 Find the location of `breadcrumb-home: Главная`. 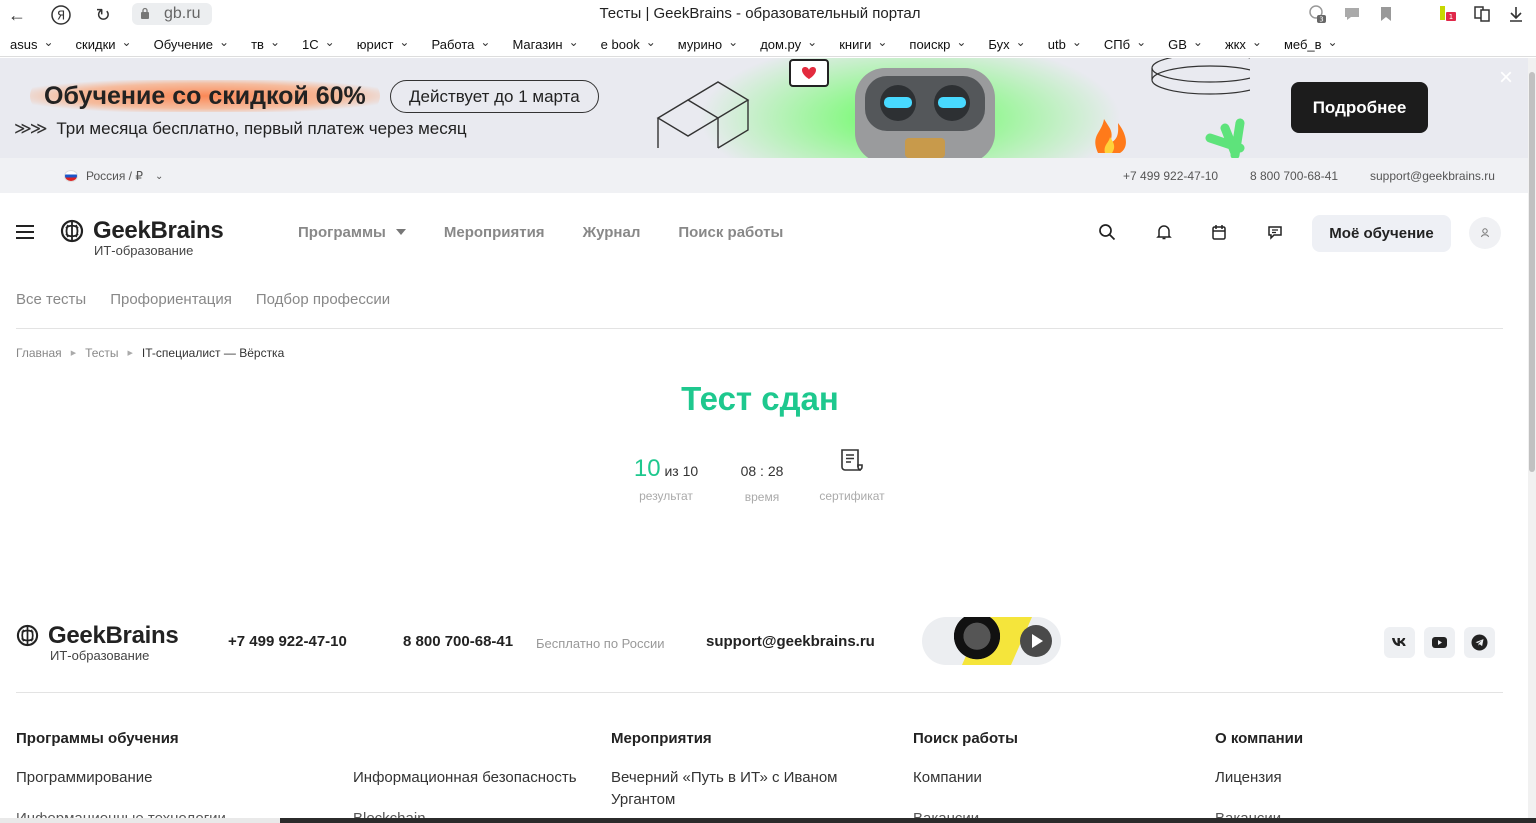

breadcrumb-home: Главная is located at coordinates (39, 353).